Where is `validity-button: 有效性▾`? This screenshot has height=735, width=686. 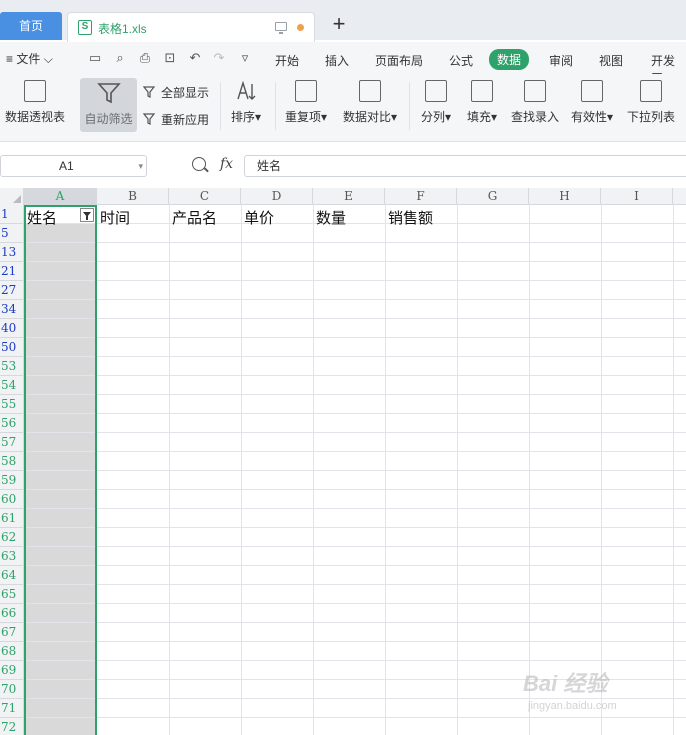
validity-button: 有效性▾ is located at coordinates (592, 102).